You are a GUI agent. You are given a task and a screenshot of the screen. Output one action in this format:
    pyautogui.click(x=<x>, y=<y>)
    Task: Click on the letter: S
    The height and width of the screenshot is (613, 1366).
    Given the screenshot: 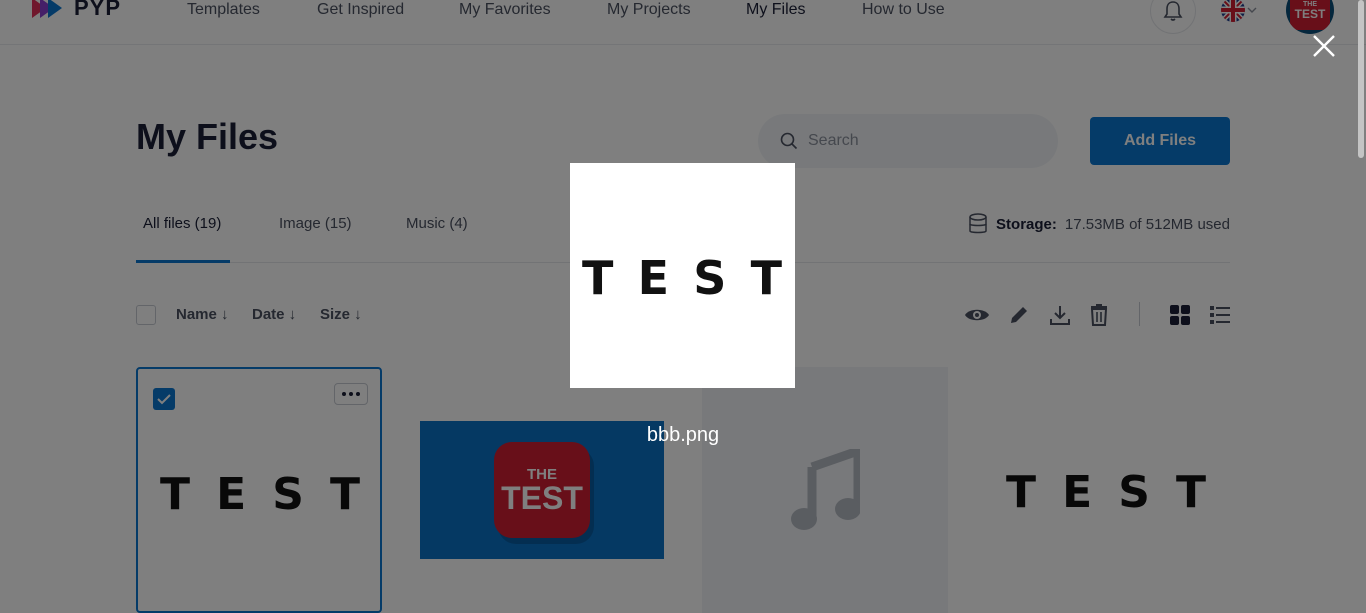 What is the action you would take?
    pyautogui.click(x=710, y=278)
    